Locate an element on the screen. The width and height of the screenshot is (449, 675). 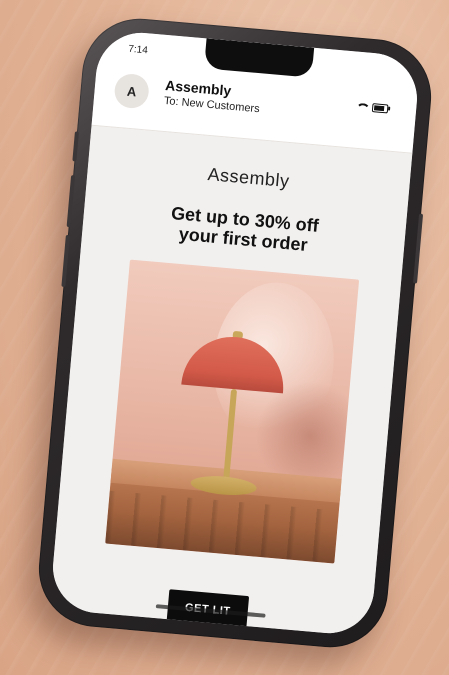
battery-fill is located at coordinates (379, 108).